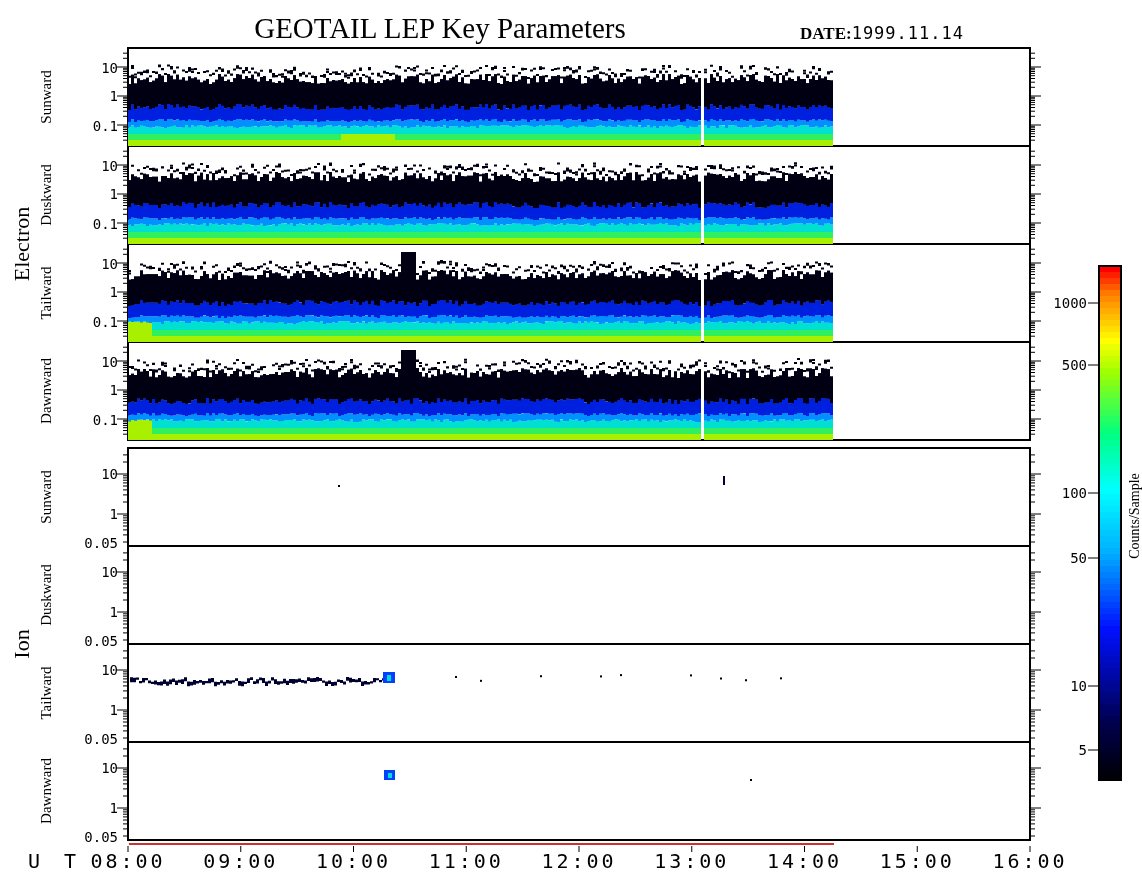  Describe the element at coordinates (692, 861) in the screenshot. I see `x-tick-label: 13:00` at that location.